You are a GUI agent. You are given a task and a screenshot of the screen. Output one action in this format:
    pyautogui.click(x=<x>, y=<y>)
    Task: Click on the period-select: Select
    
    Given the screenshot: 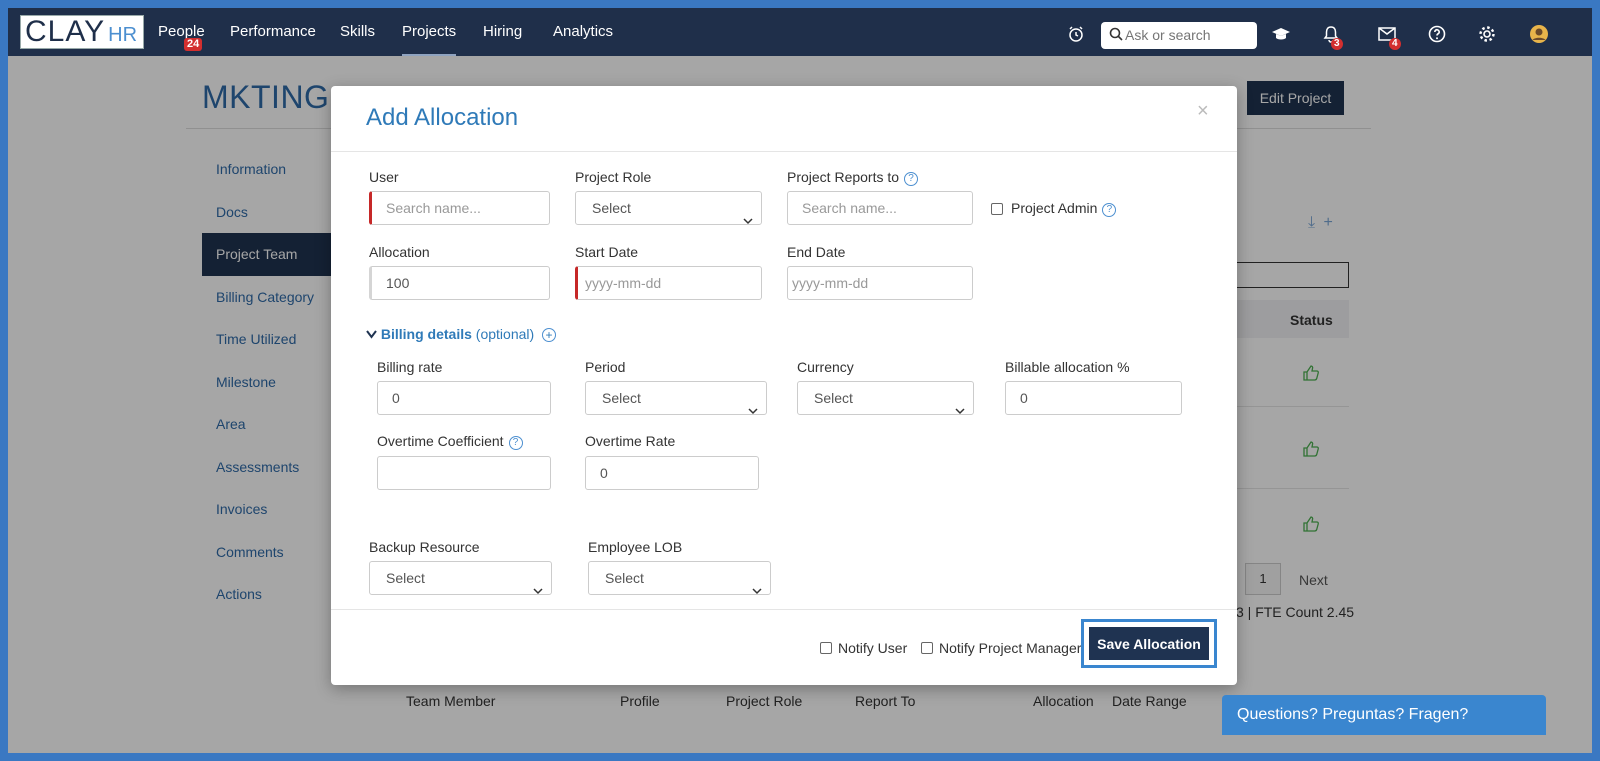 What is the action you would take?
    pyautogui.click(x=676, y=398)
    